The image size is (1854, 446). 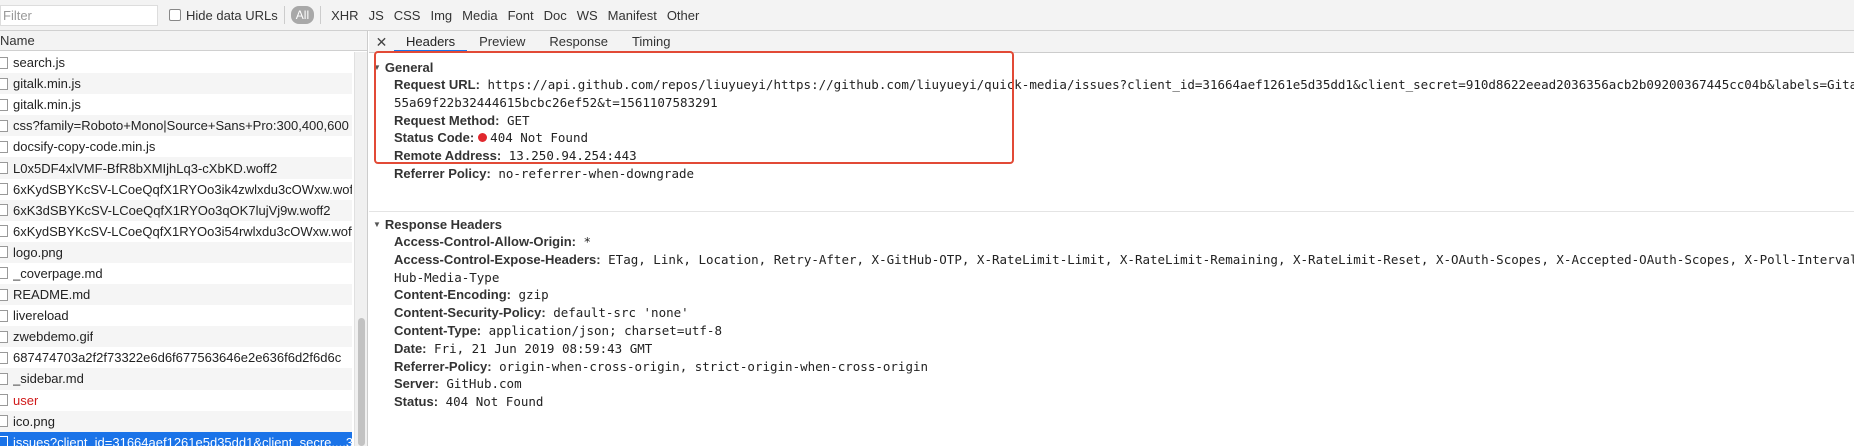 I want to click on response-header-key: Content-Security-Policy:, so click(x=470, y=313).